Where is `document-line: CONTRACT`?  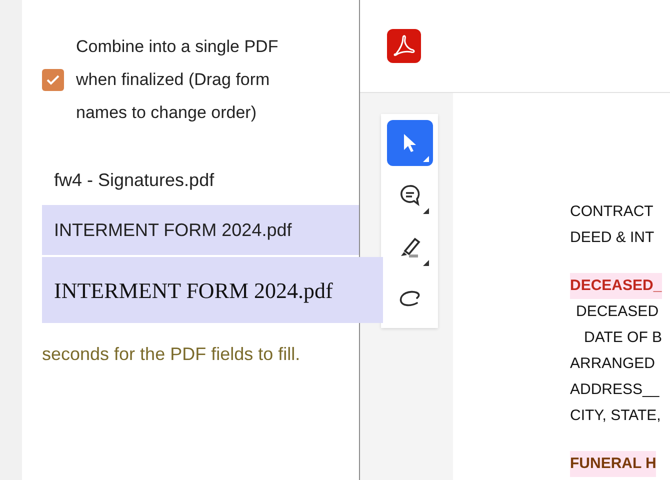
document-line: CONTRACT is located at coordinates (612, 212).